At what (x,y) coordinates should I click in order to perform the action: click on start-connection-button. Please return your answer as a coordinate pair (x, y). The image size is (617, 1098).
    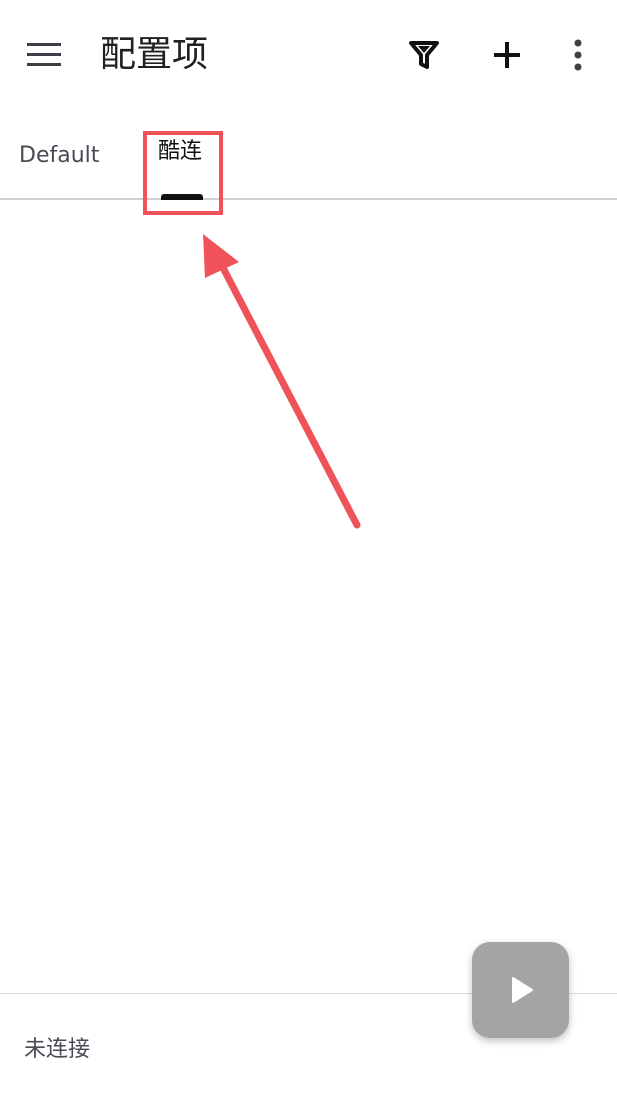
    Looking at the image, I should click on (520, 990).